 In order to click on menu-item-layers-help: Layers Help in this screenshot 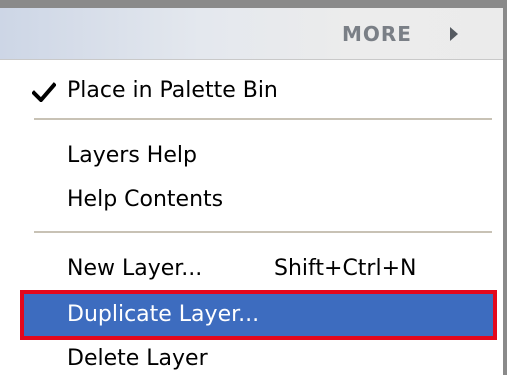, I will do `click(251, 156)`.